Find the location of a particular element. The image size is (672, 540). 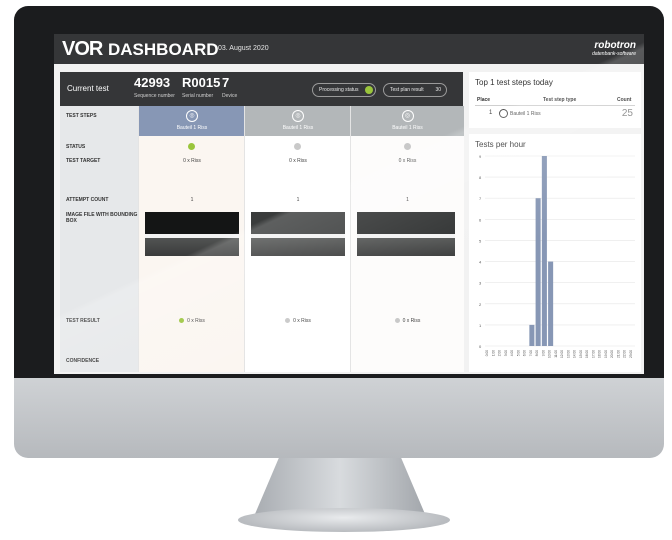

robotron-logo: robotron datenbank-software is located at coordinates (614, 48).